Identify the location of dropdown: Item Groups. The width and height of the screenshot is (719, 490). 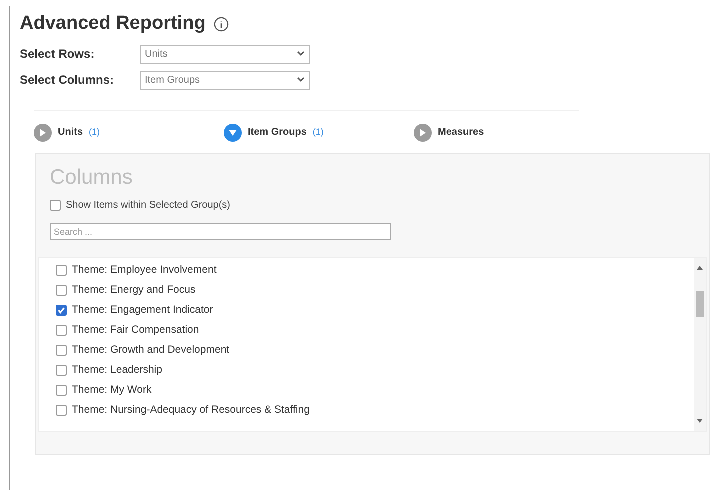
(225, 80).